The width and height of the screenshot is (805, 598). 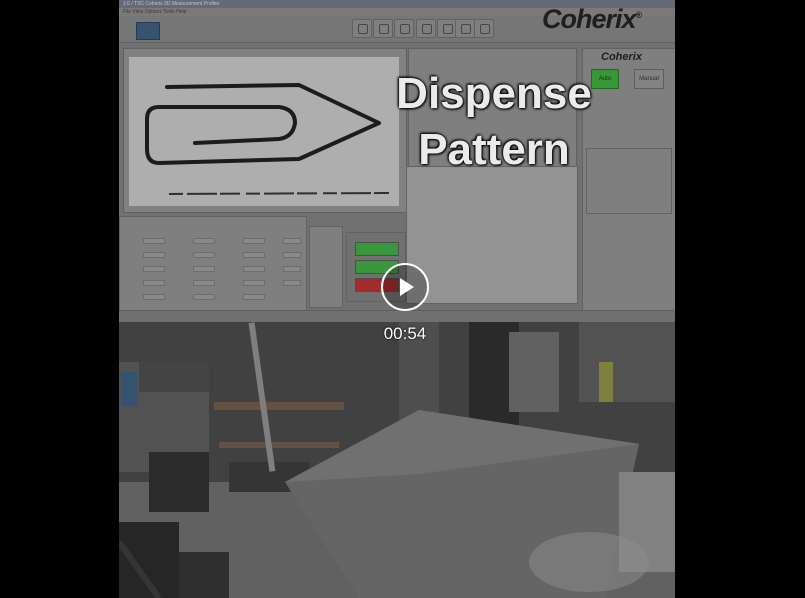 What do you see at coordinates (148, 31) in the screenshot?
I see `app-icon` at bounding box center [148, 31].